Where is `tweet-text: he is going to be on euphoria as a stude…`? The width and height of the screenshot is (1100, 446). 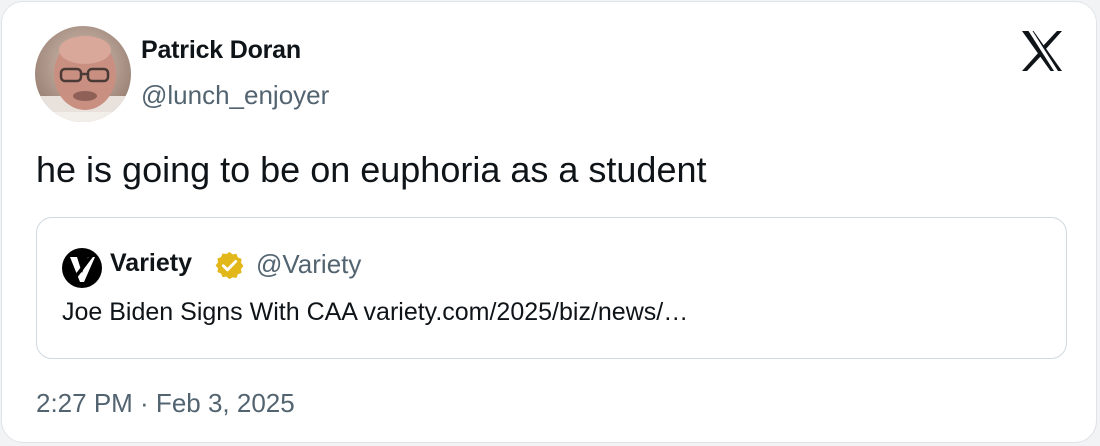
tweet-text: he is going to be on euphoria as a stude… is located at coordinates (371, 169).